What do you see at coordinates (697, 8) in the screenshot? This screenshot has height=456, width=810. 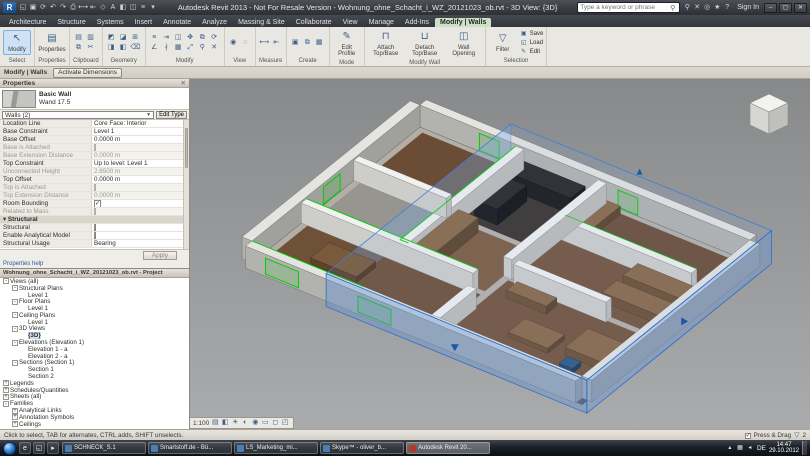 I see `exchange-apps-icon: ✕` at bounding box center [697, 8].